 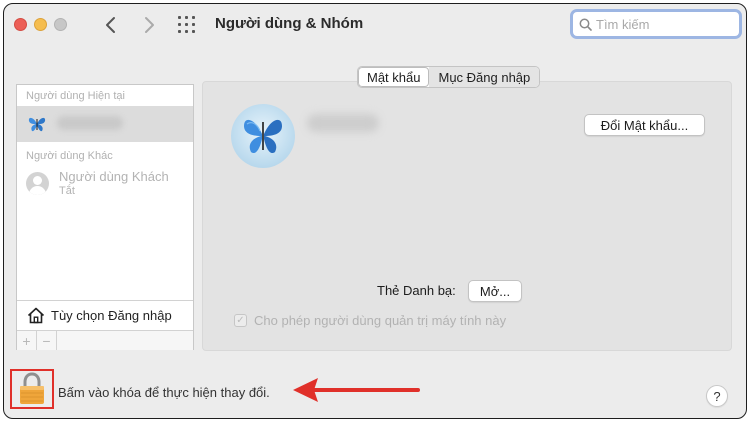 I want to click on add-user-button: +, so click(x=27, y=340).